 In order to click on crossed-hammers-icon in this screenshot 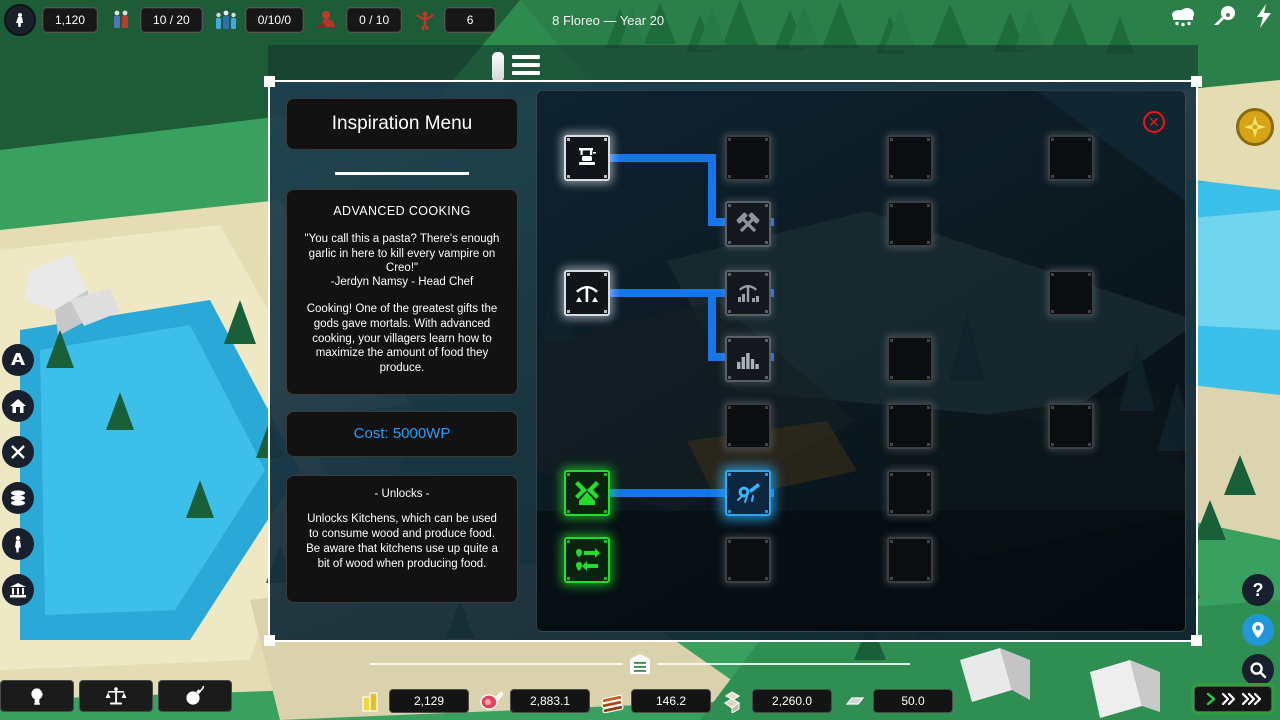, I will do `click(748, 224)`.